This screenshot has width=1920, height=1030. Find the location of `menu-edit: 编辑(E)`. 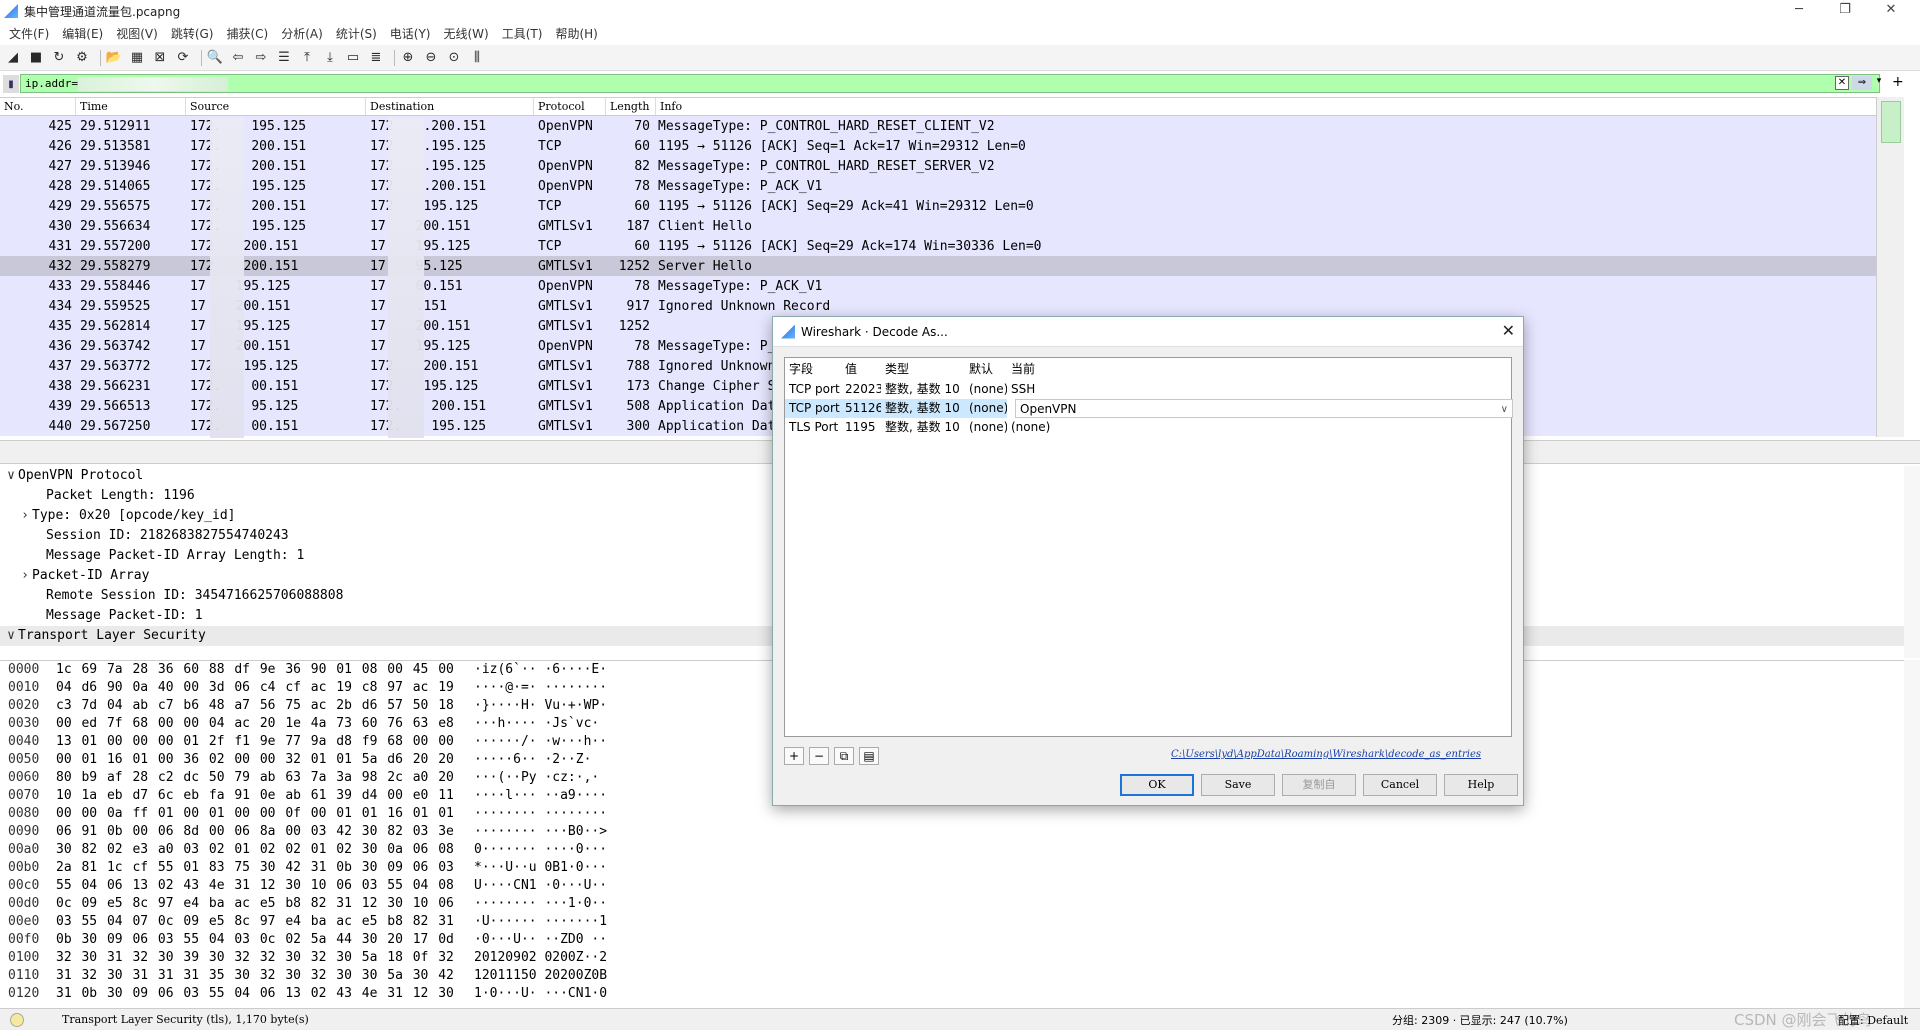

menu-edit: 编辑(E) is located at coordinates (82, 33).